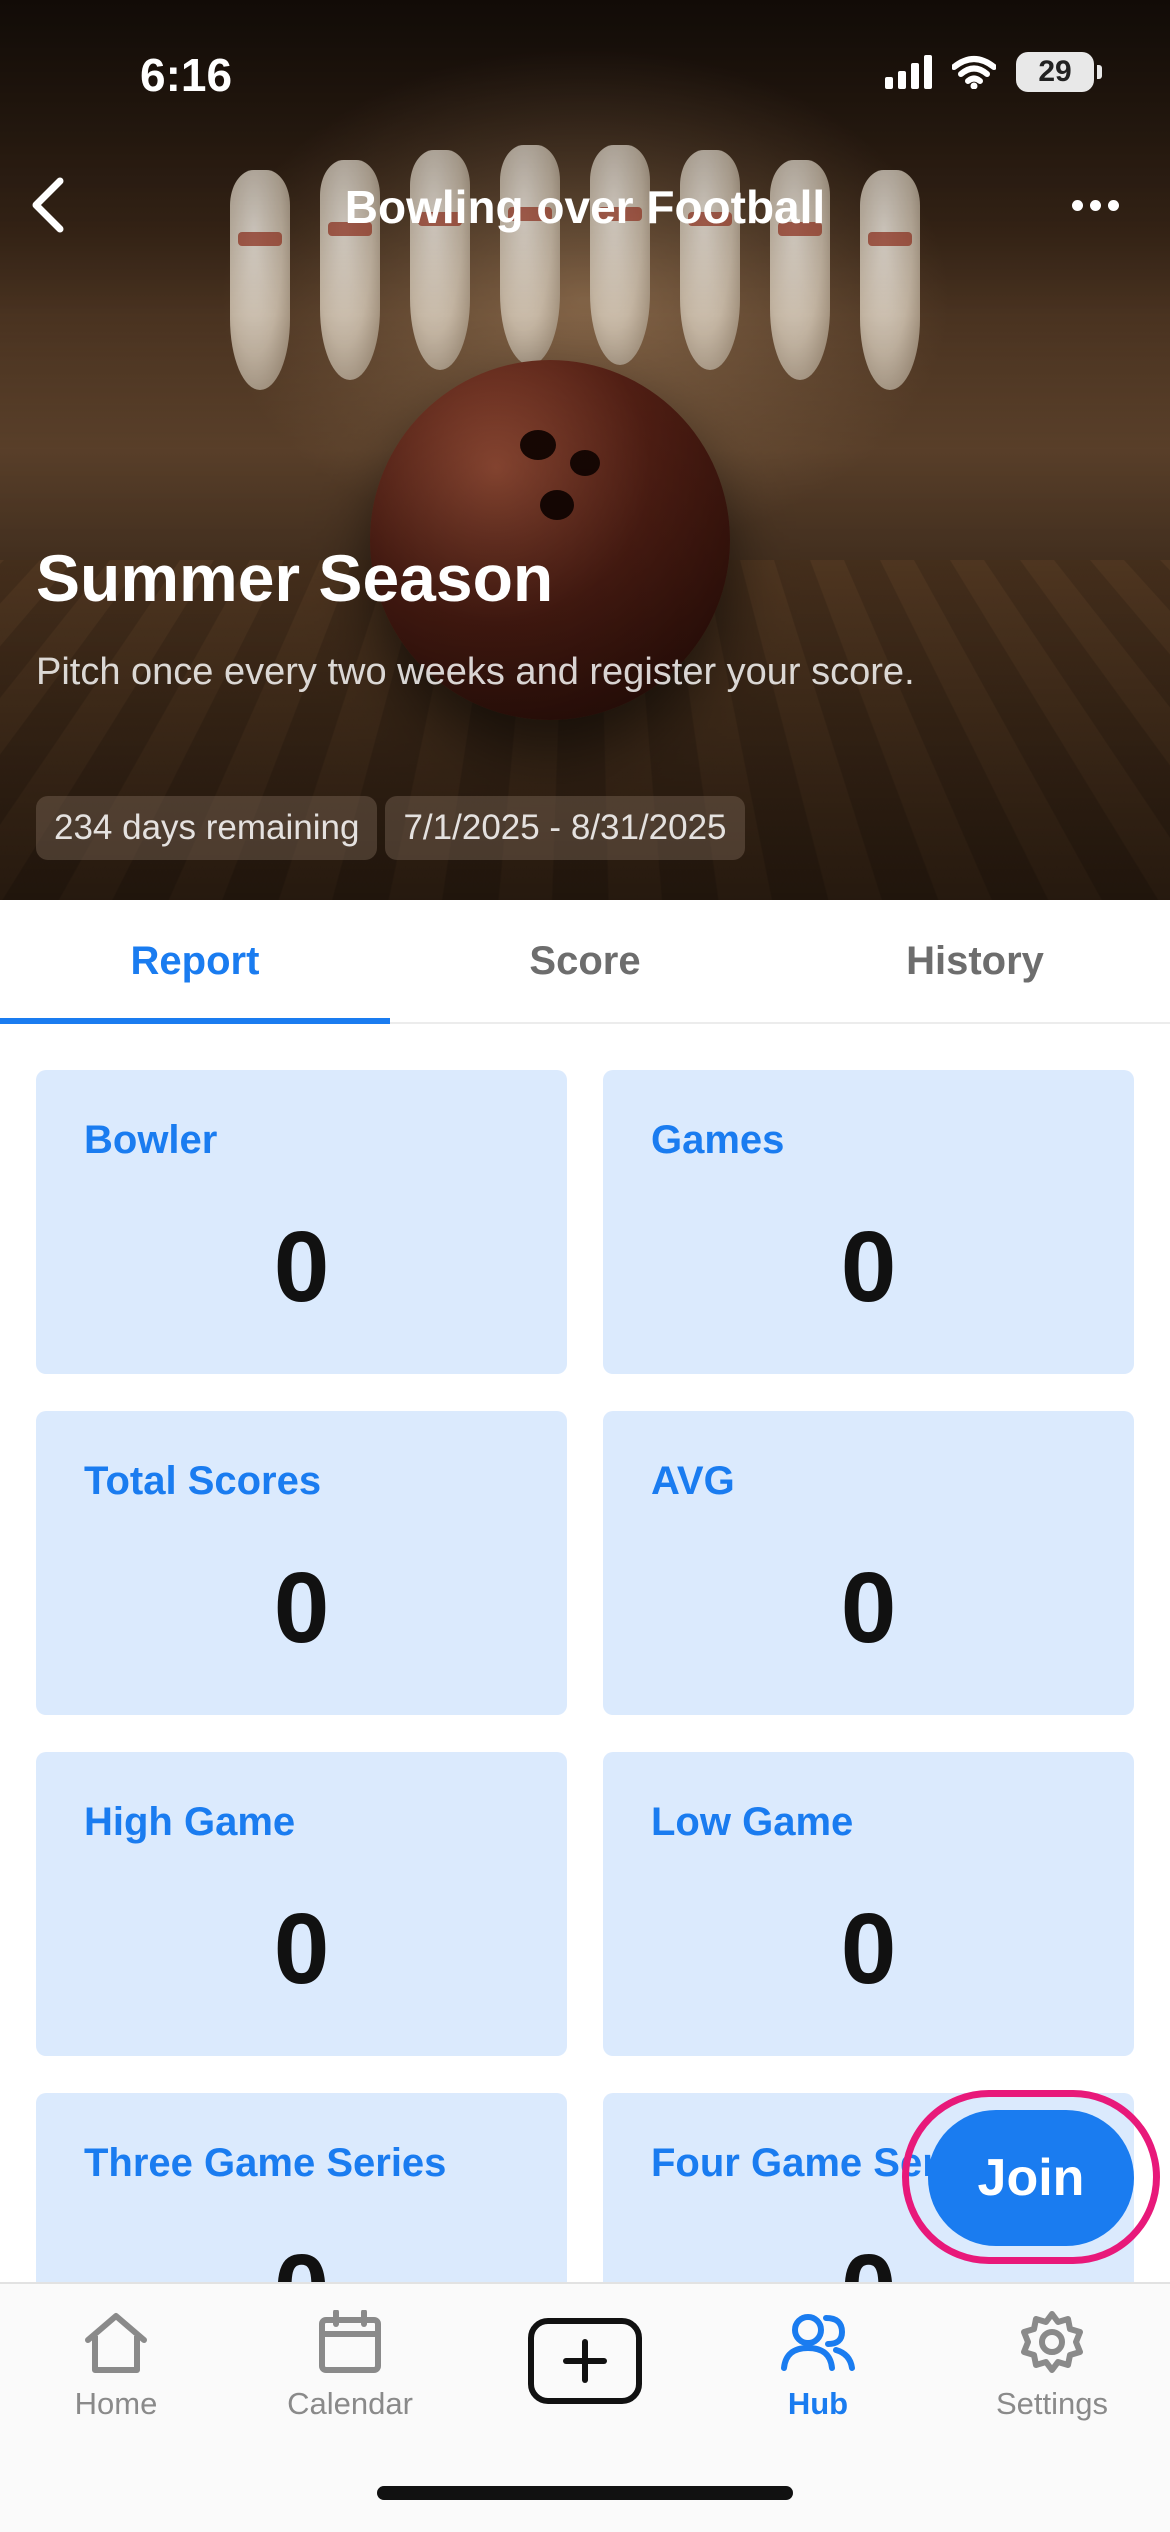  What do you see at coordinates (974, 72) in the screenshot?
I see `wifi-icon` at bounding box center [974, 72].